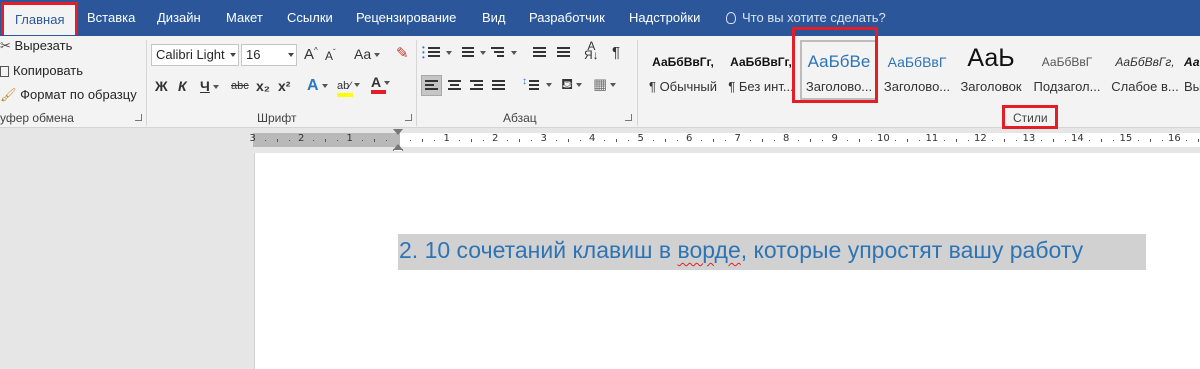 This screenshot has height=369, width=1200. I want to click on clear-formatting-button: ✎, so click(402, 53).